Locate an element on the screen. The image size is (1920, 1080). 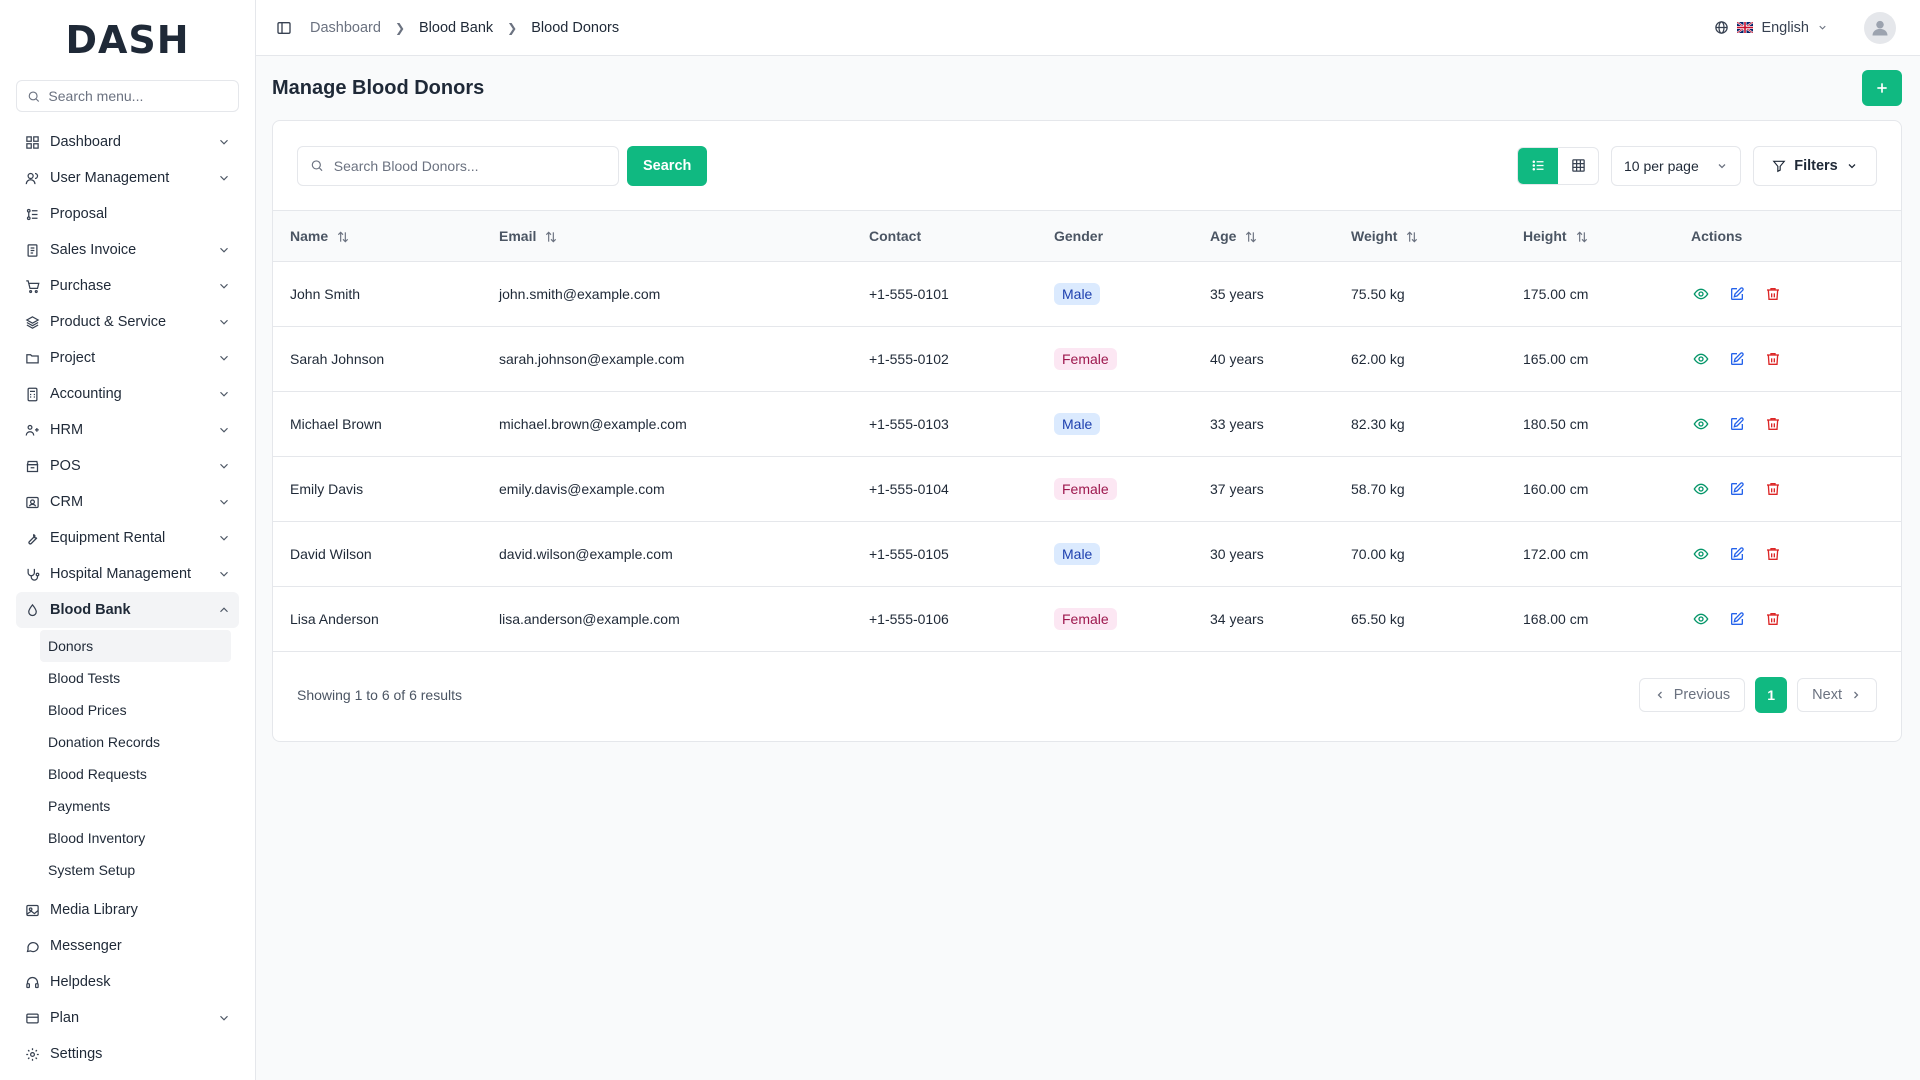
column-header-name: Name is located at coordinates (377, 236).